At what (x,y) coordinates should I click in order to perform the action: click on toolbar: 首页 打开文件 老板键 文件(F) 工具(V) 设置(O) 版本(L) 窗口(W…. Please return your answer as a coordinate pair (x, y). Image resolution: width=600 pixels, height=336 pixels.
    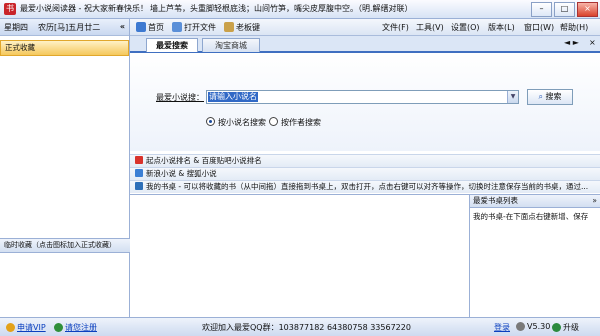
    Looking at the image, I should click on (365, 27).